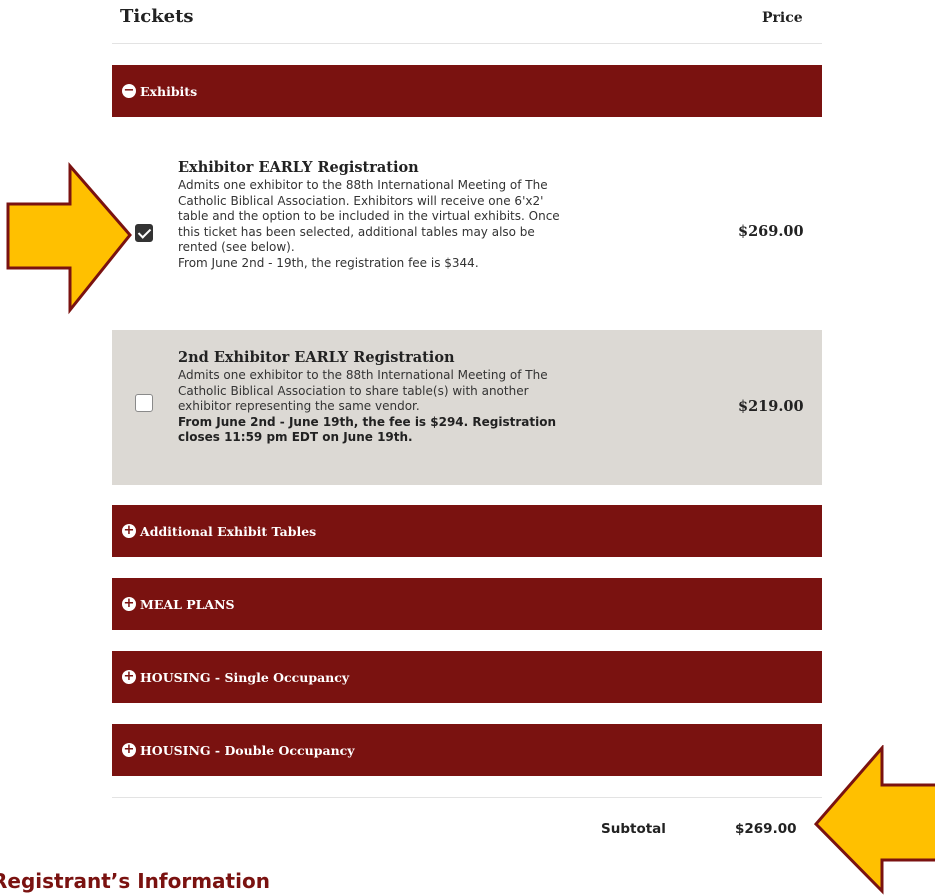 Image resolution: width=935 pixels, height=896 pixels. Describe the element at coordinates (467, 91) in the screenshot. I see `category-exhibits: − Exhibits` at that location.